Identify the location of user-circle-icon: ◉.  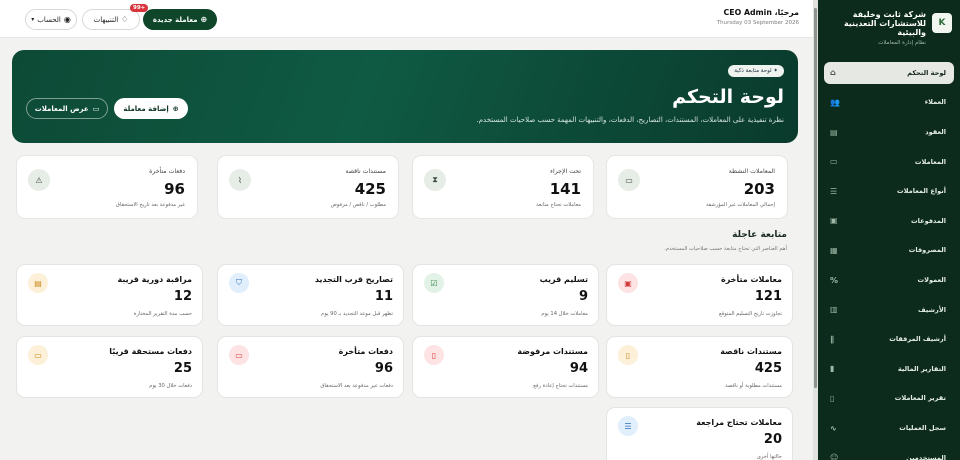
(67, 19).